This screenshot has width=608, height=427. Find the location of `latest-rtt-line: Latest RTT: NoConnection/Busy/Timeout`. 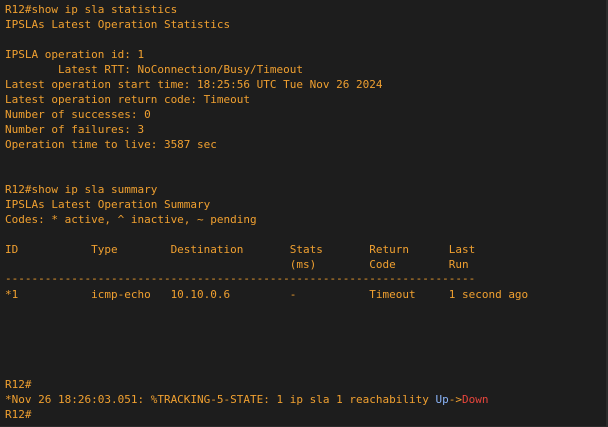

latest-rtt-line: Latest RTT: NoConnection/Busy/Timeout is located at coordinates (154, 69).